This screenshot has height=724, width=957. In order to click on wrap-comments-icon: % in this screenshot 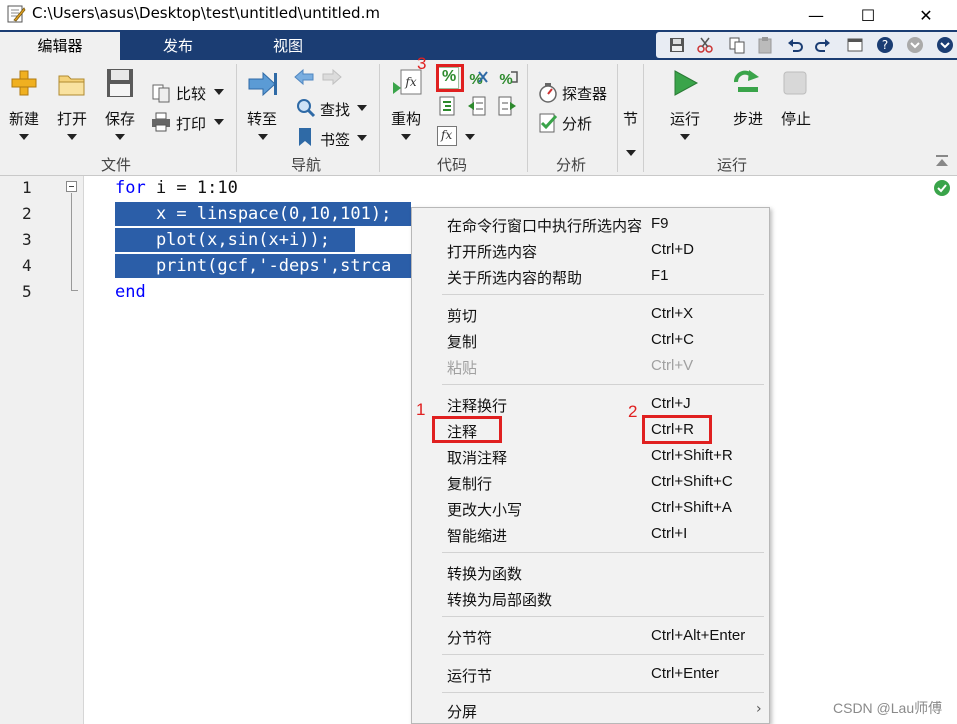, I will do `click(508, 78)`.